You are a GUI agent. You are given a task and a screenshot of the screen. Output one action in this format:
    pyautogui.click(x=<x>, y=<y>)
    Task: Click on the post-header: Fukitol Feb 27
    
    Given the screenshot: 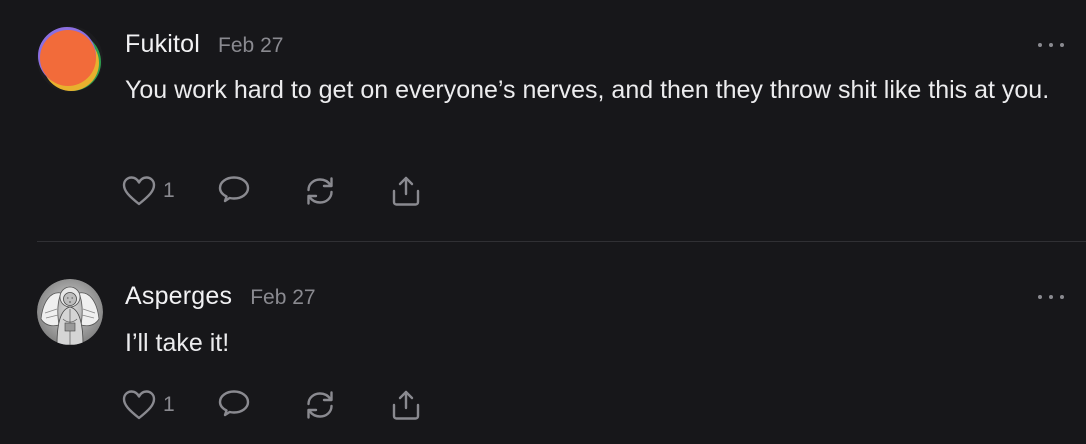 What is the action you would take?
    pyautogui.click(x=204, y=44)
    